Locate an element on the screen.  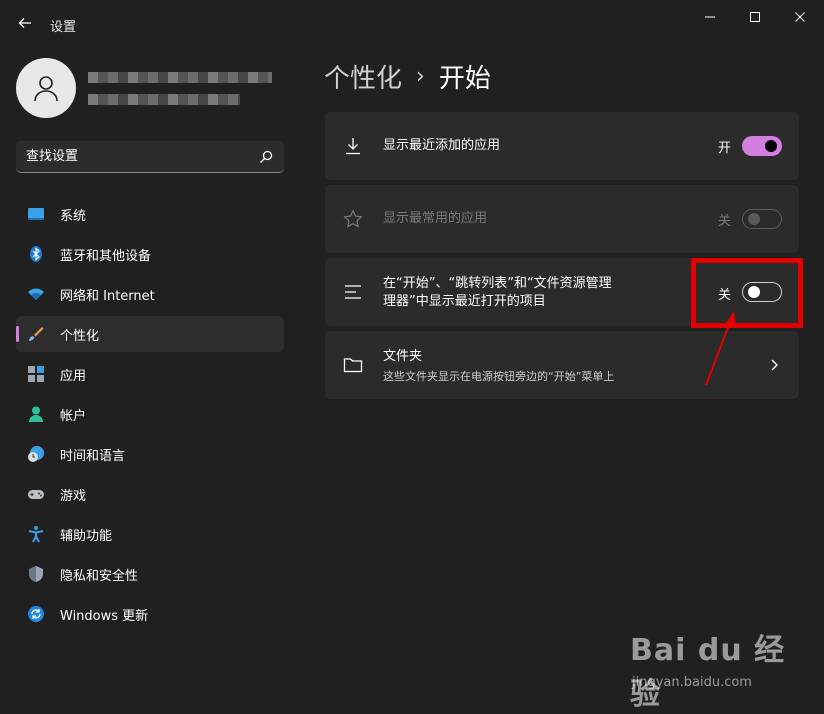
watermark-logo: Bai du 经验 is located at coordinates (708, 672).